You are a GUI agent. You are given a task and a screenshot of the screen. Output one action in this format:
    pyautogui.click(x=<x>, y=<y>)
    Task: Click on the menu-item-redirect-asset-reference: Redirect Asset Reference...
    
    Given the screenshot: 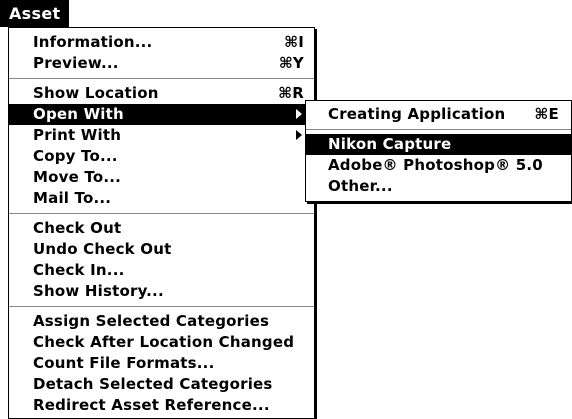 What is the action you would take?
    pyautogui.click(x=161, y=405)
    